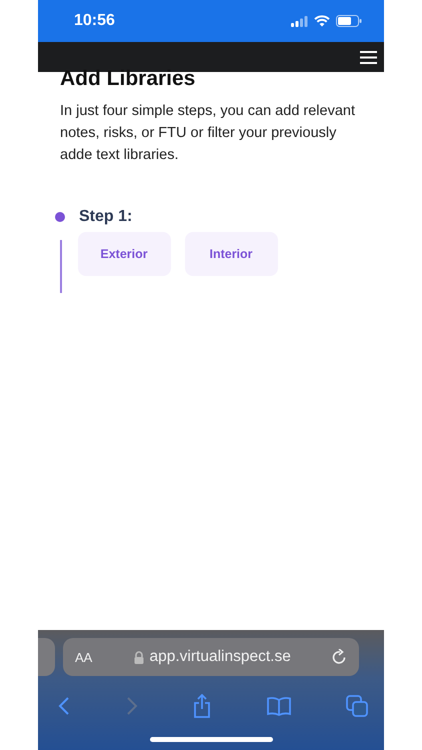  Describe the element at coordinates (94, 21) in the screenshot. I see `clock-time: 10:56` at that location.